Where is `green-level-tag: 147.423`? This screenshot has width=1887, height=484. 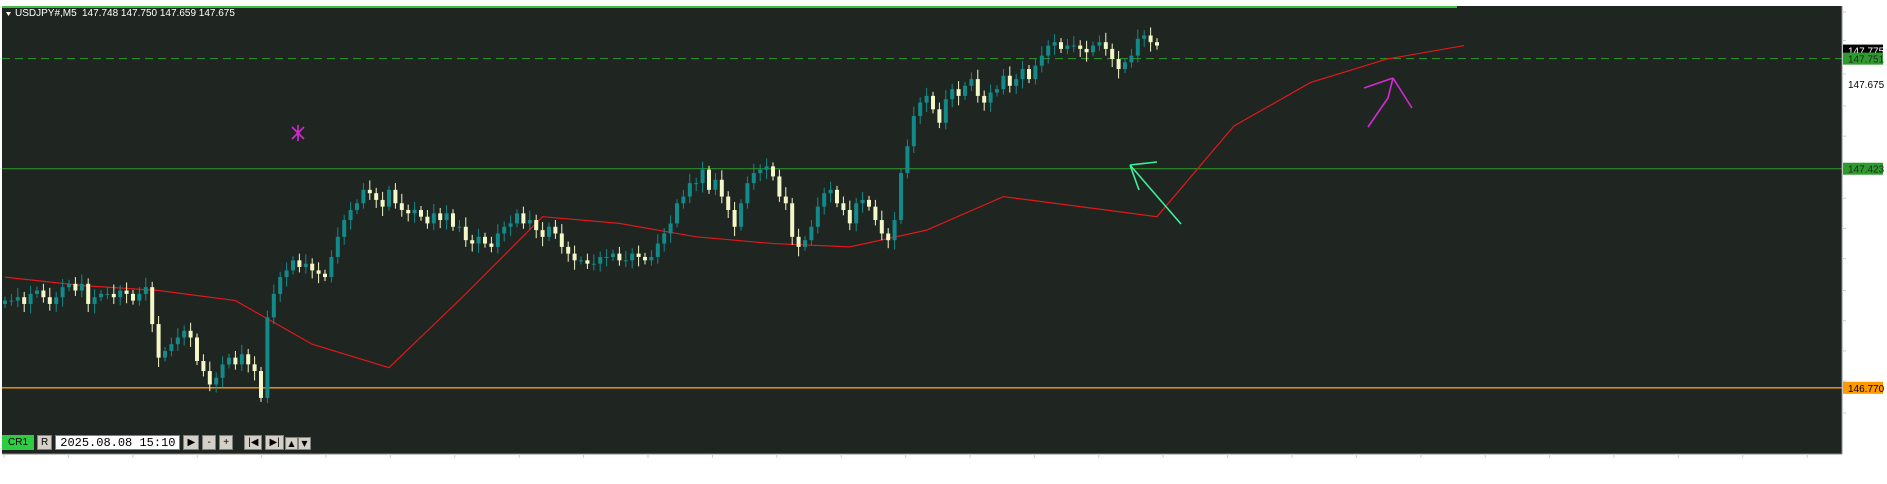 green-level-tag: 147.423 is located at coordinates (1866, 170).